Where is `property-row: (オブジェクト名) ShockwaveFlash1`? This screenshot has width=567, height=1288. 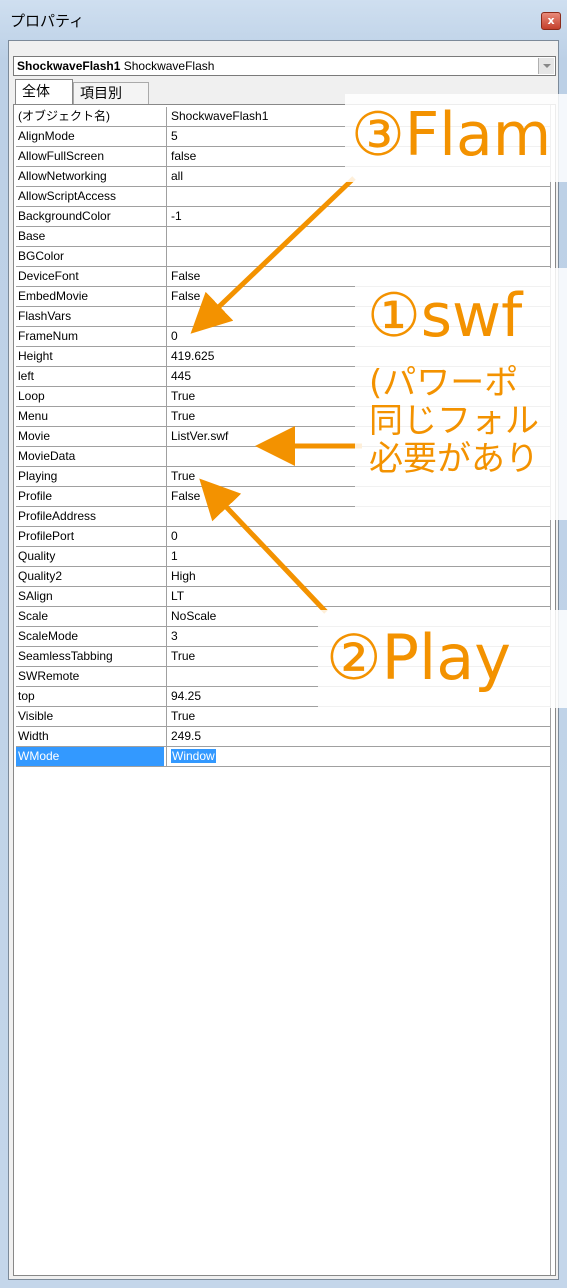
property-row: (オブジェクト名) ShockwaveFlash1 is located at coordinates (283, 117).